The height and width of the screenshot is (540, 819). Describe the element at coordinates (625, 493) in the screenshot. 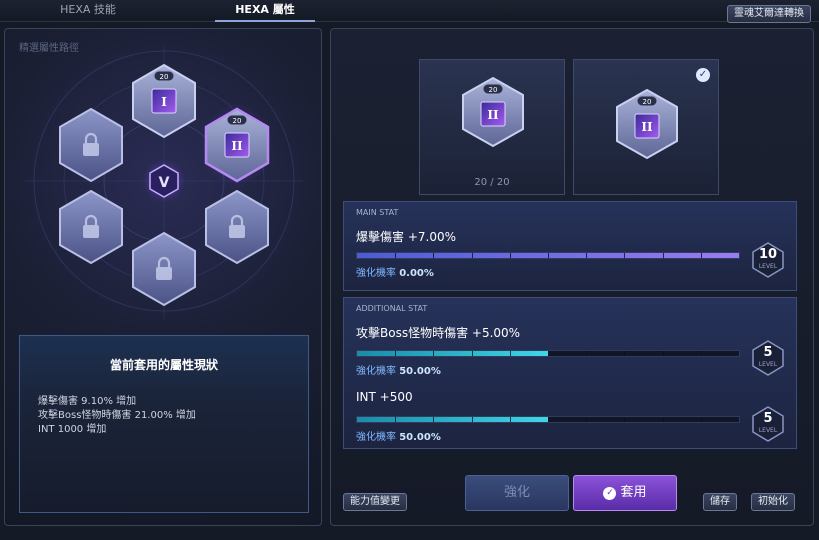

I see `apply-button: ✓ 套用` at that location.